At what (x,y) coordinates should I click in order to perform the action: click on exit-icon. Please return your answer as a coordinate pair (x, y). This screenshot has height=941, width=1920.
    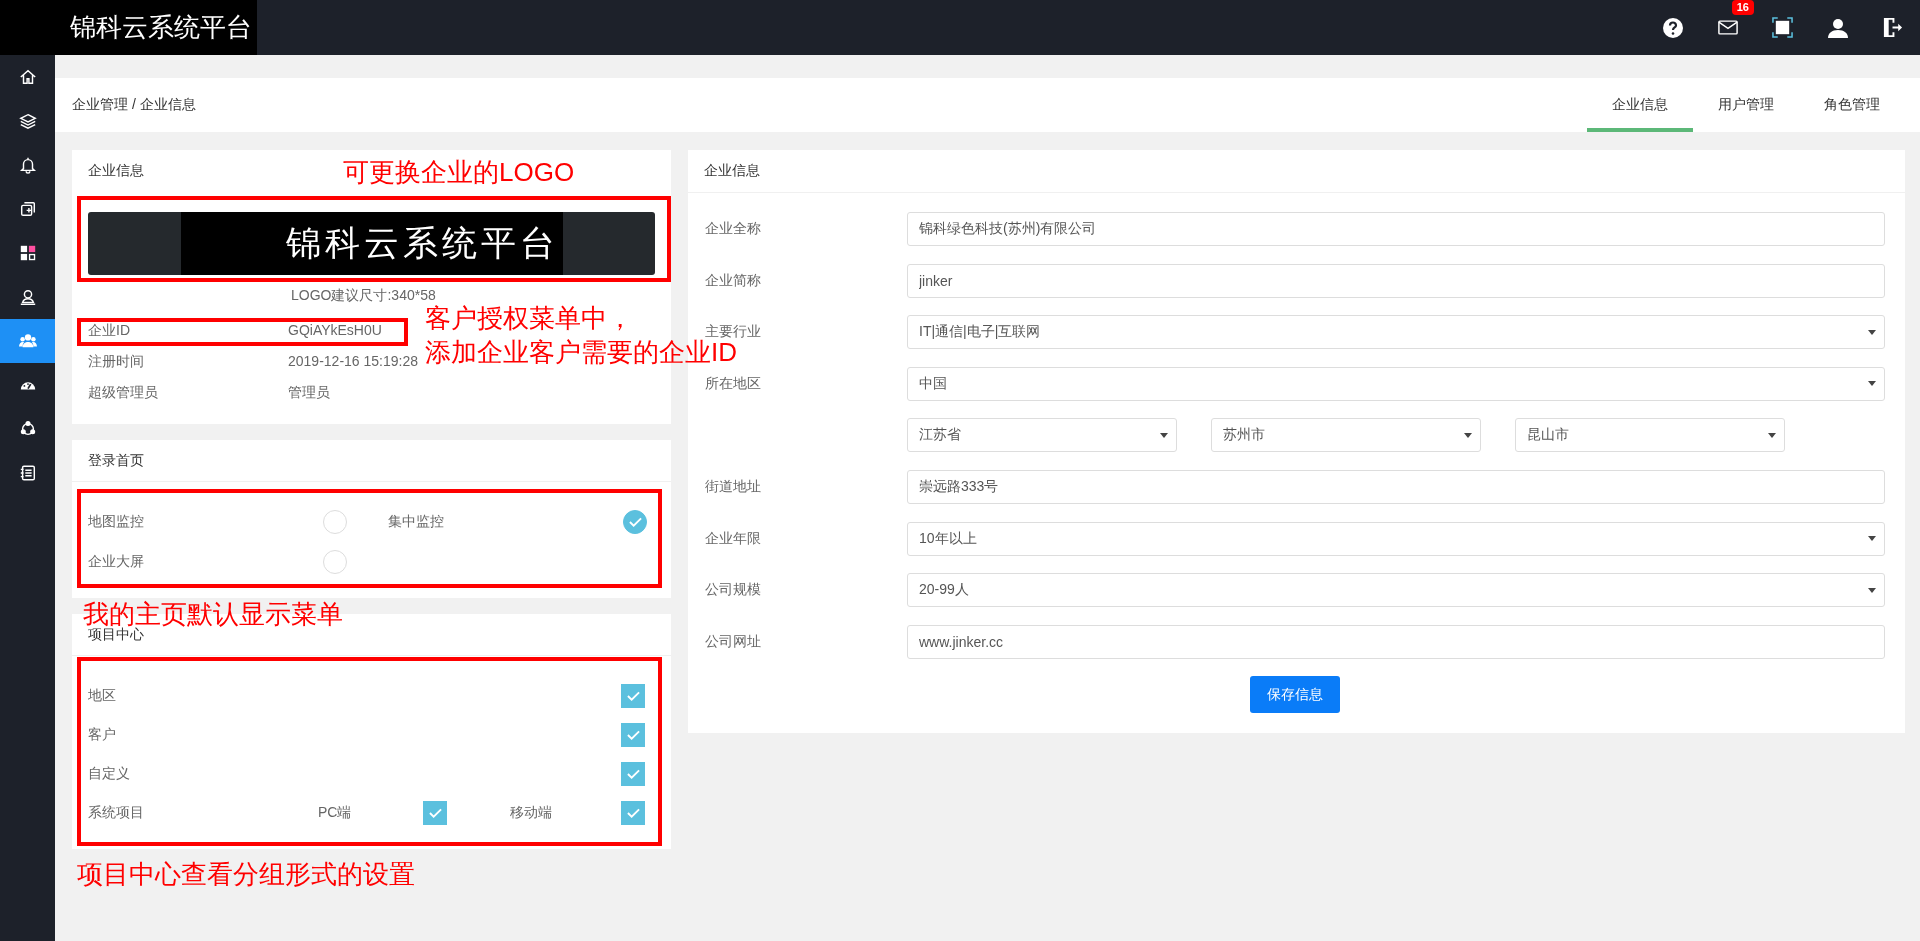
    Looking at the image, I should click on (1892, 27).